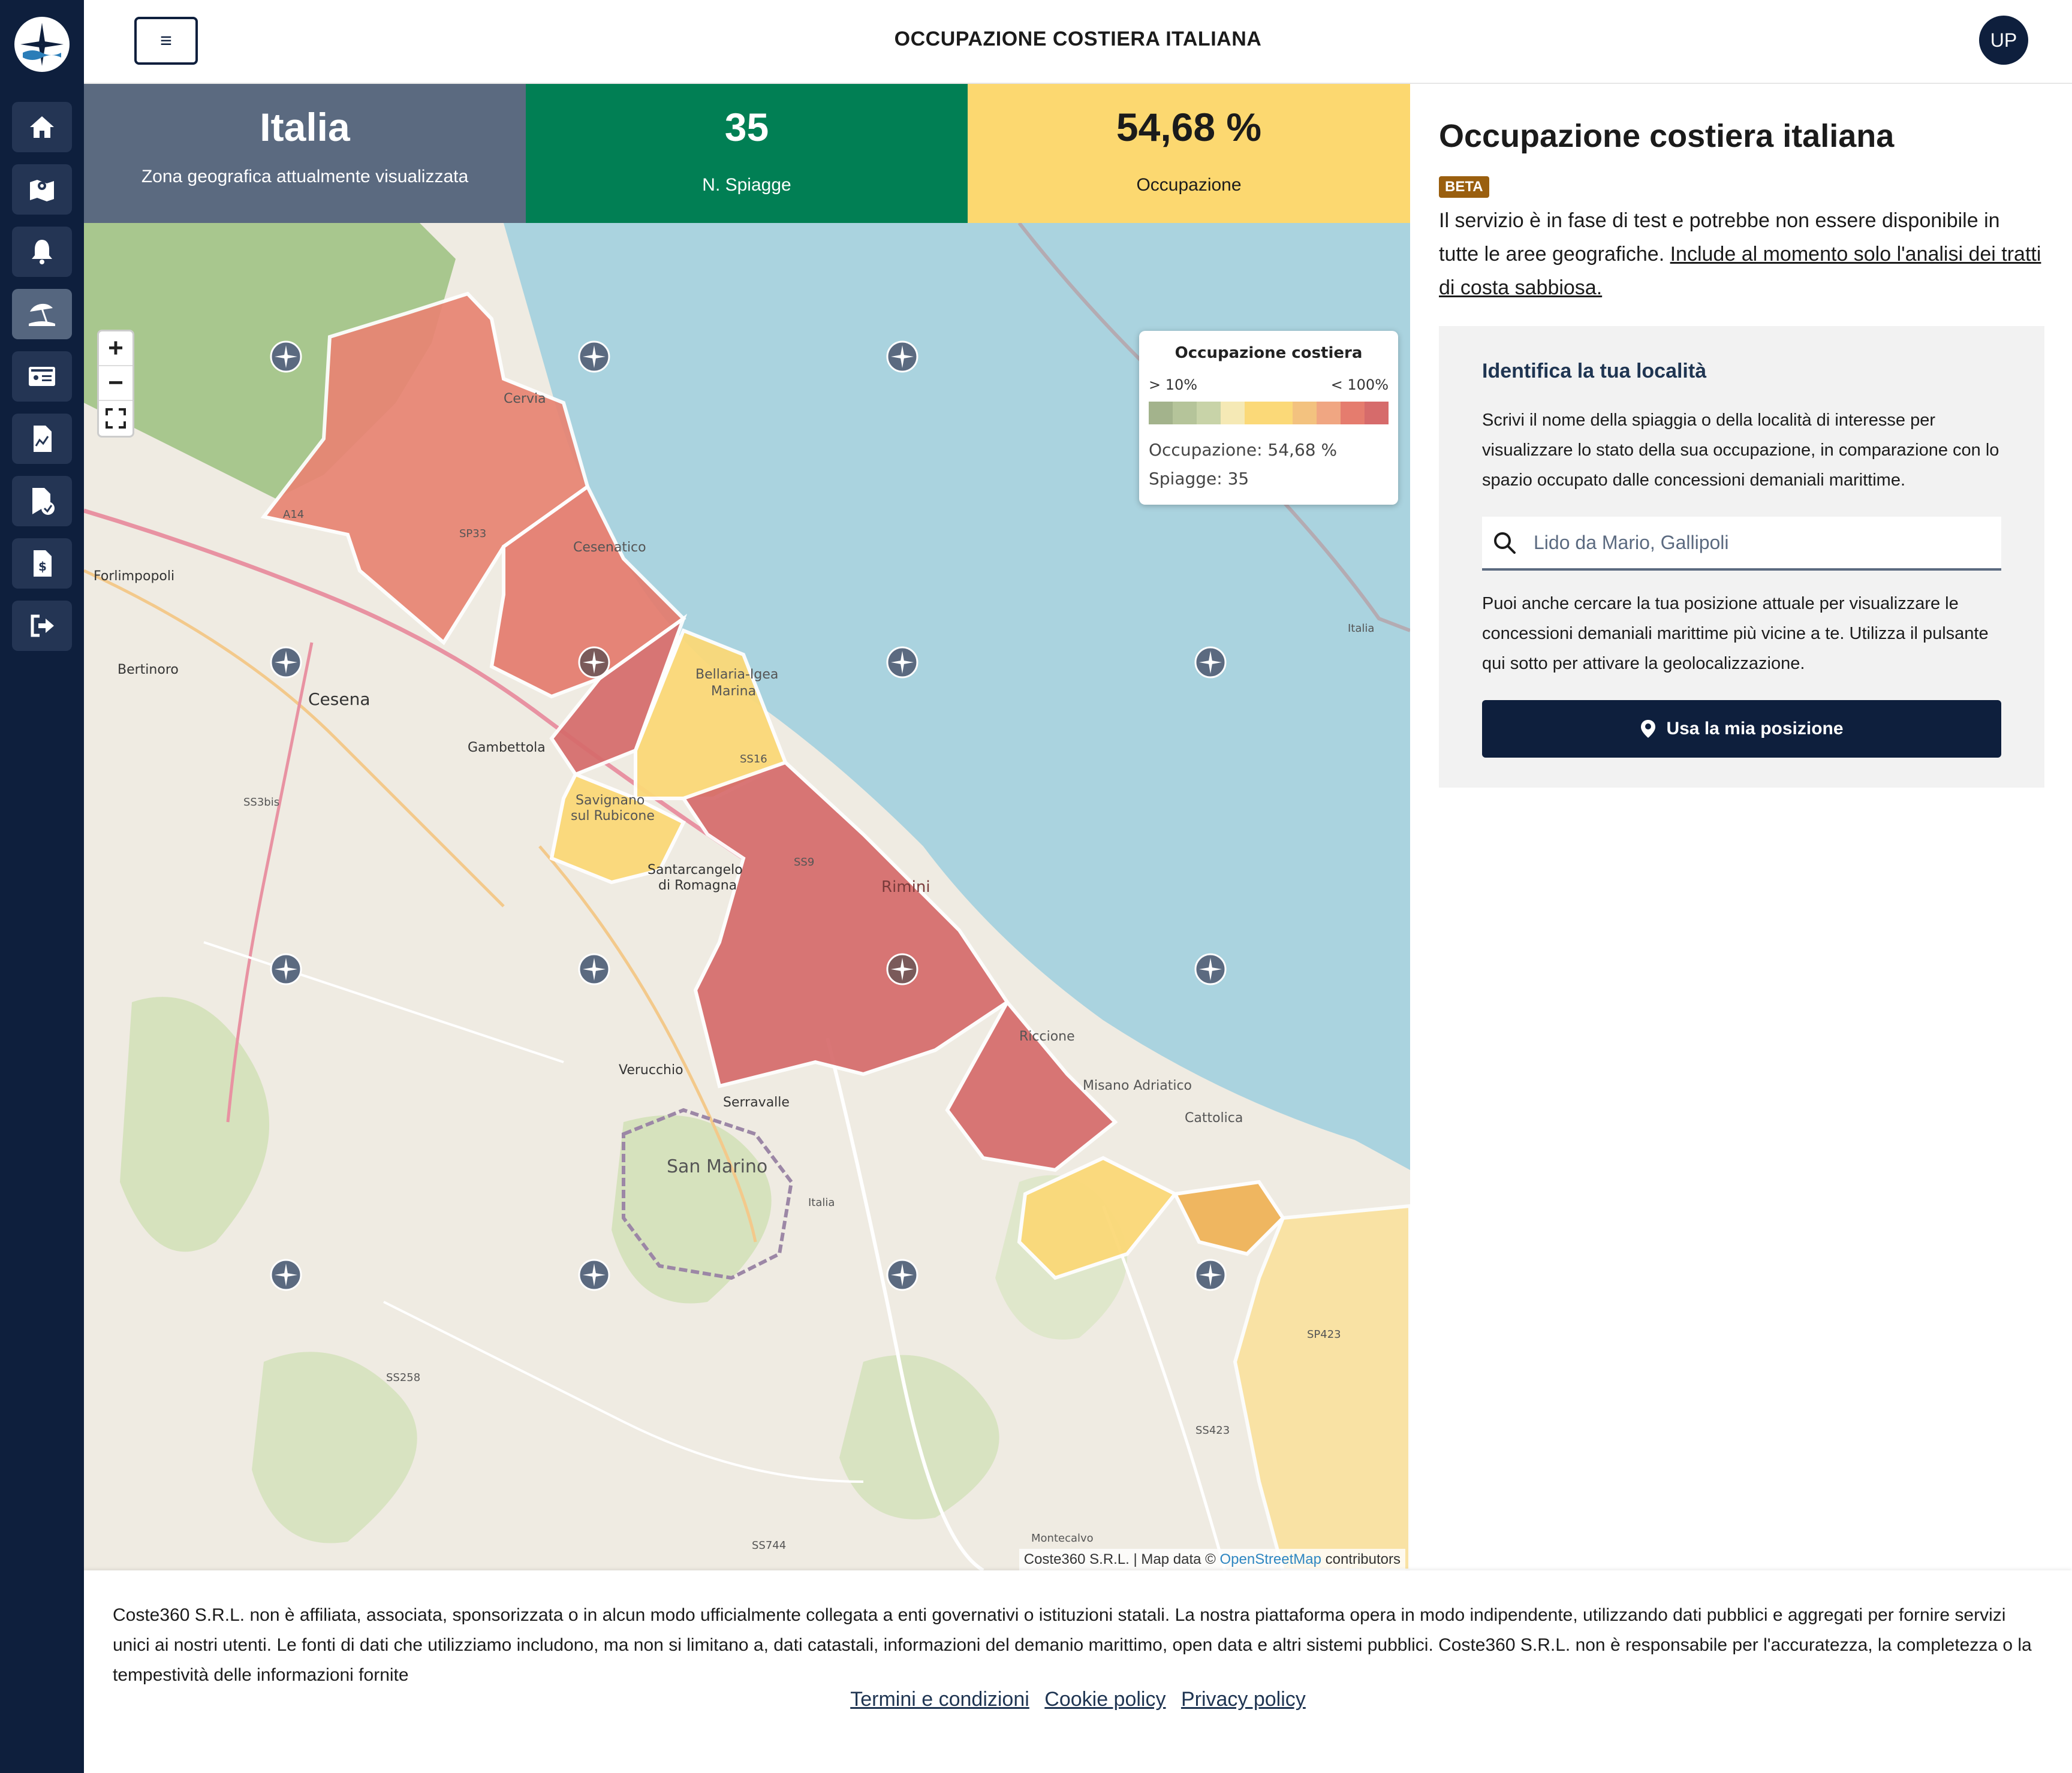  What do you see at coordinates (261, 802) in the screenshot?
I see `map-label-ss3bis: SS3bis` at bounding box center [261, 802].